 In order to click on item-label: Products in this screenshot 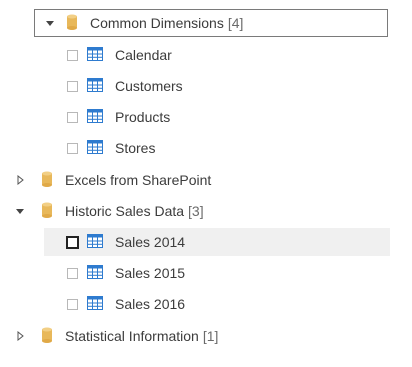, I will do `click(143, 117)`.